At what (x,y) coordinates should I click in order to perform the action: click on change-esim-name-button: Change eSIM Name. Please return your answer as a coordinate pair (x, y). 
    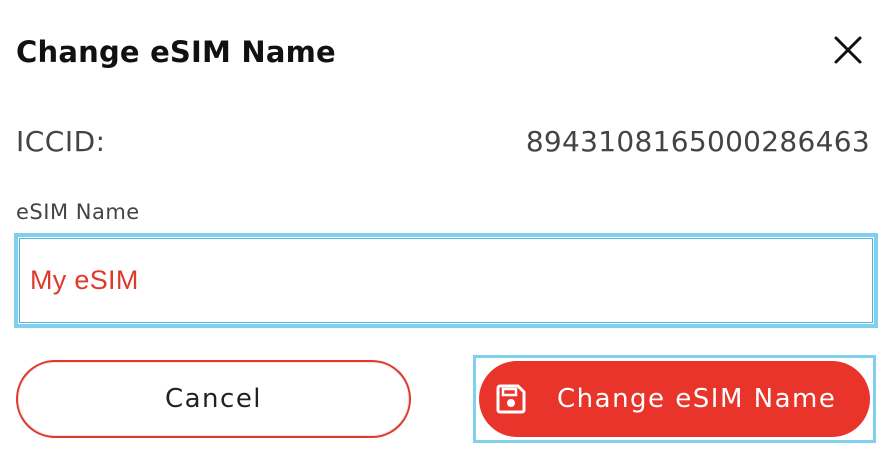
    Looking at the image, I should click on (674, 399).